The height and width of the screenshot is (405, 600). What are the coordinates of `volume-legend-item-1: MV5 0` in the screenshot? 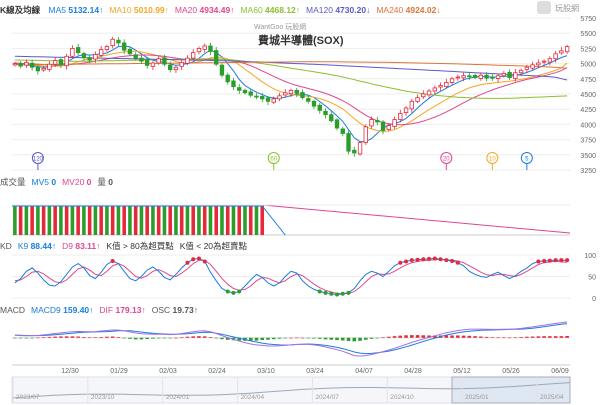 It's located at (44, 182).